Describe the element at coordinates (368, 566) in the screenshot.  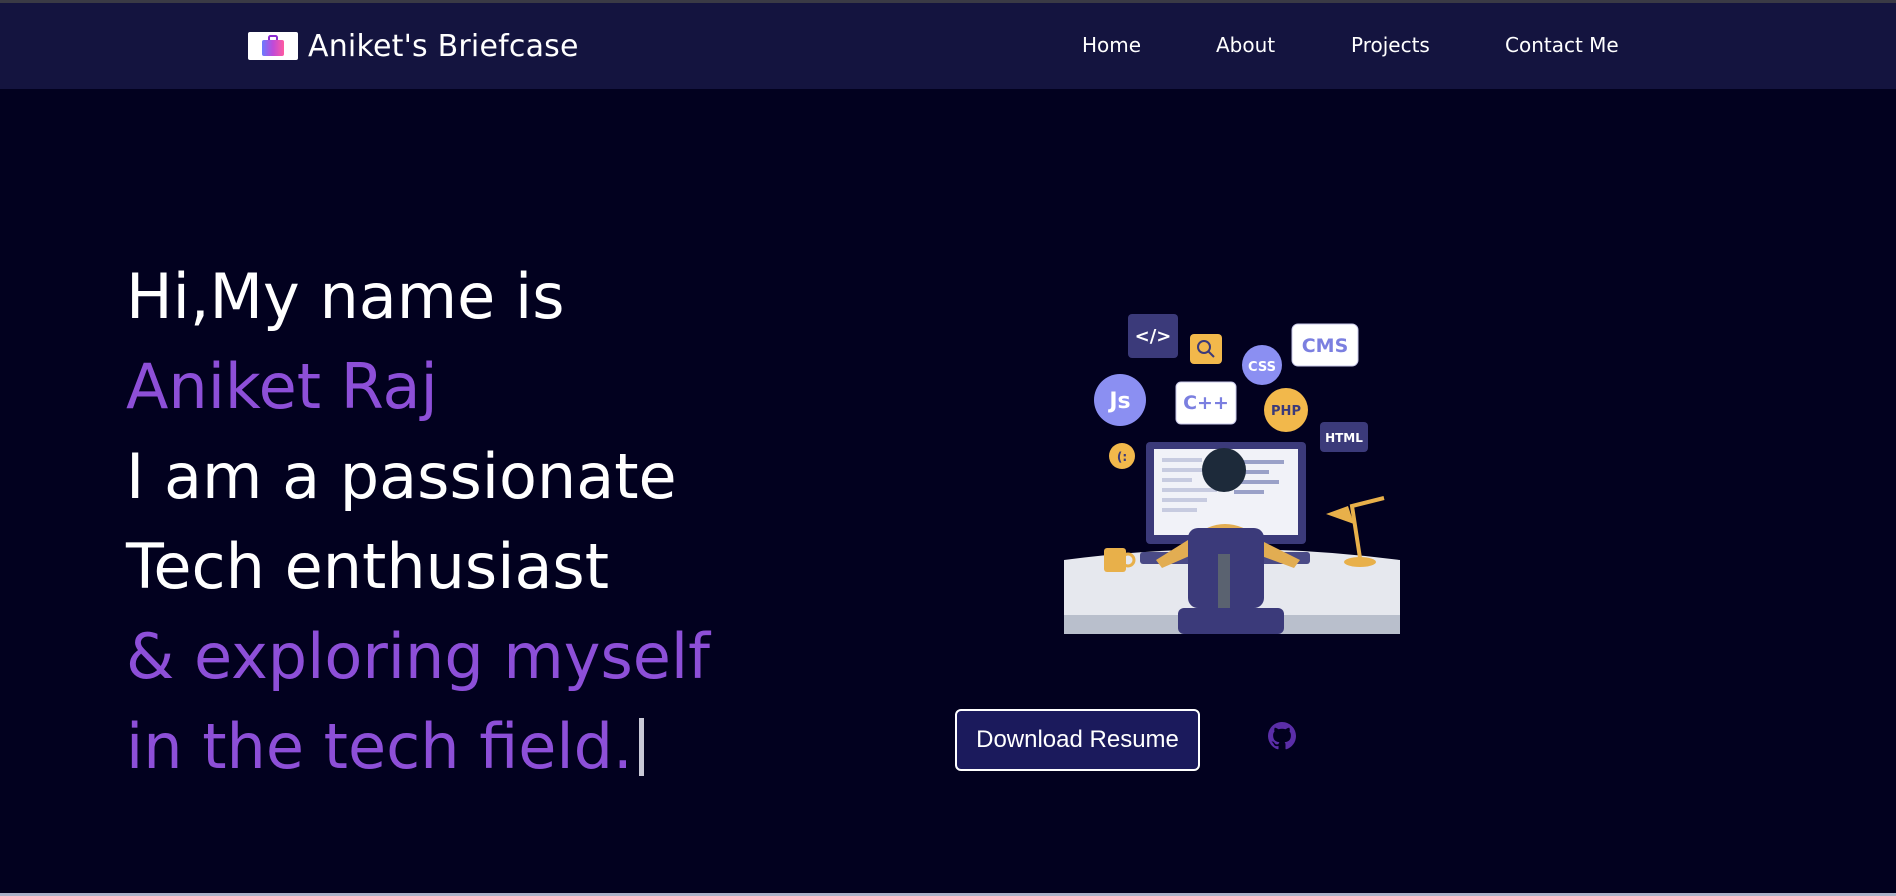
I see `hero-tagline-2: Tech enthusiast` at that location.